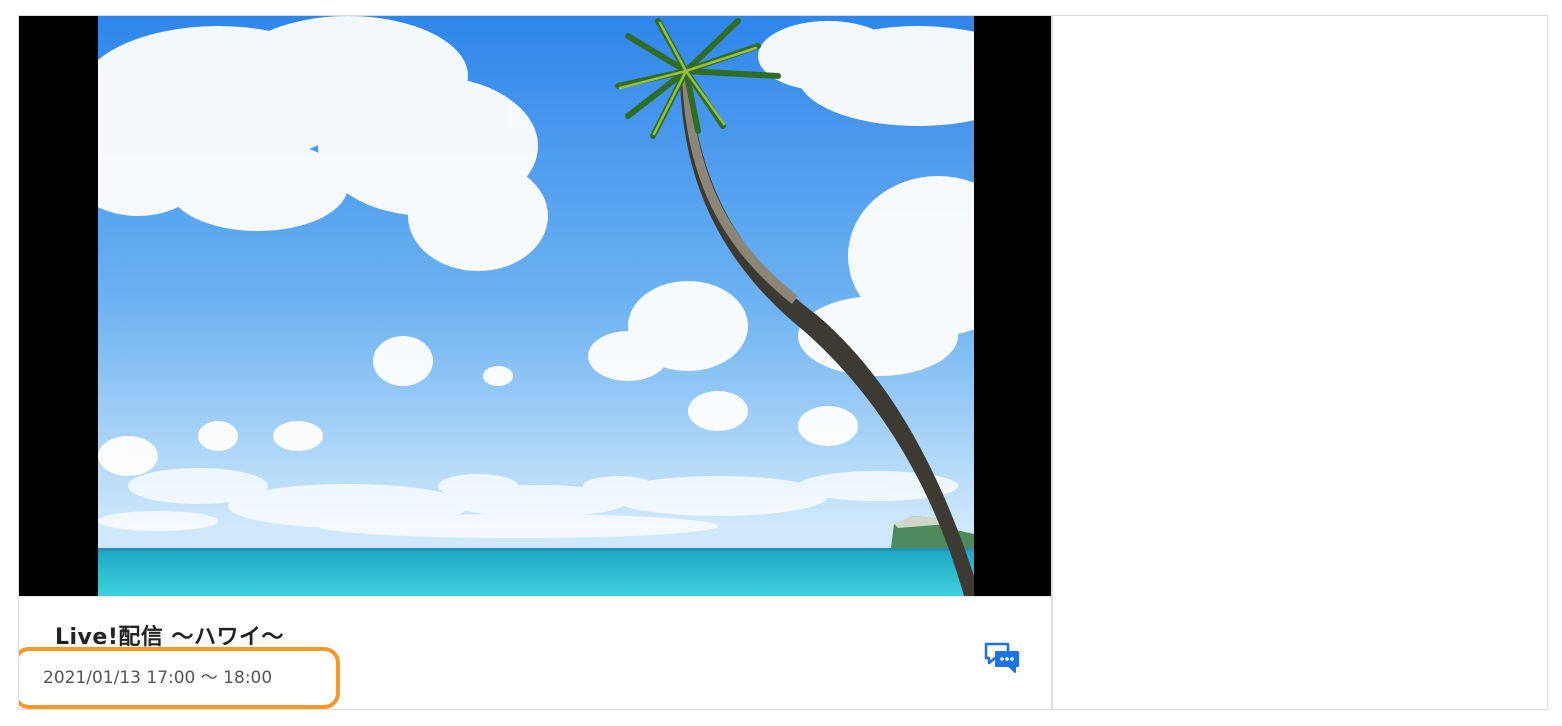 This screenshot has width=1562, height=726. I want to click on stream-time: 2021/01/13 17:00 ～ 18:00, so click(158, 678).